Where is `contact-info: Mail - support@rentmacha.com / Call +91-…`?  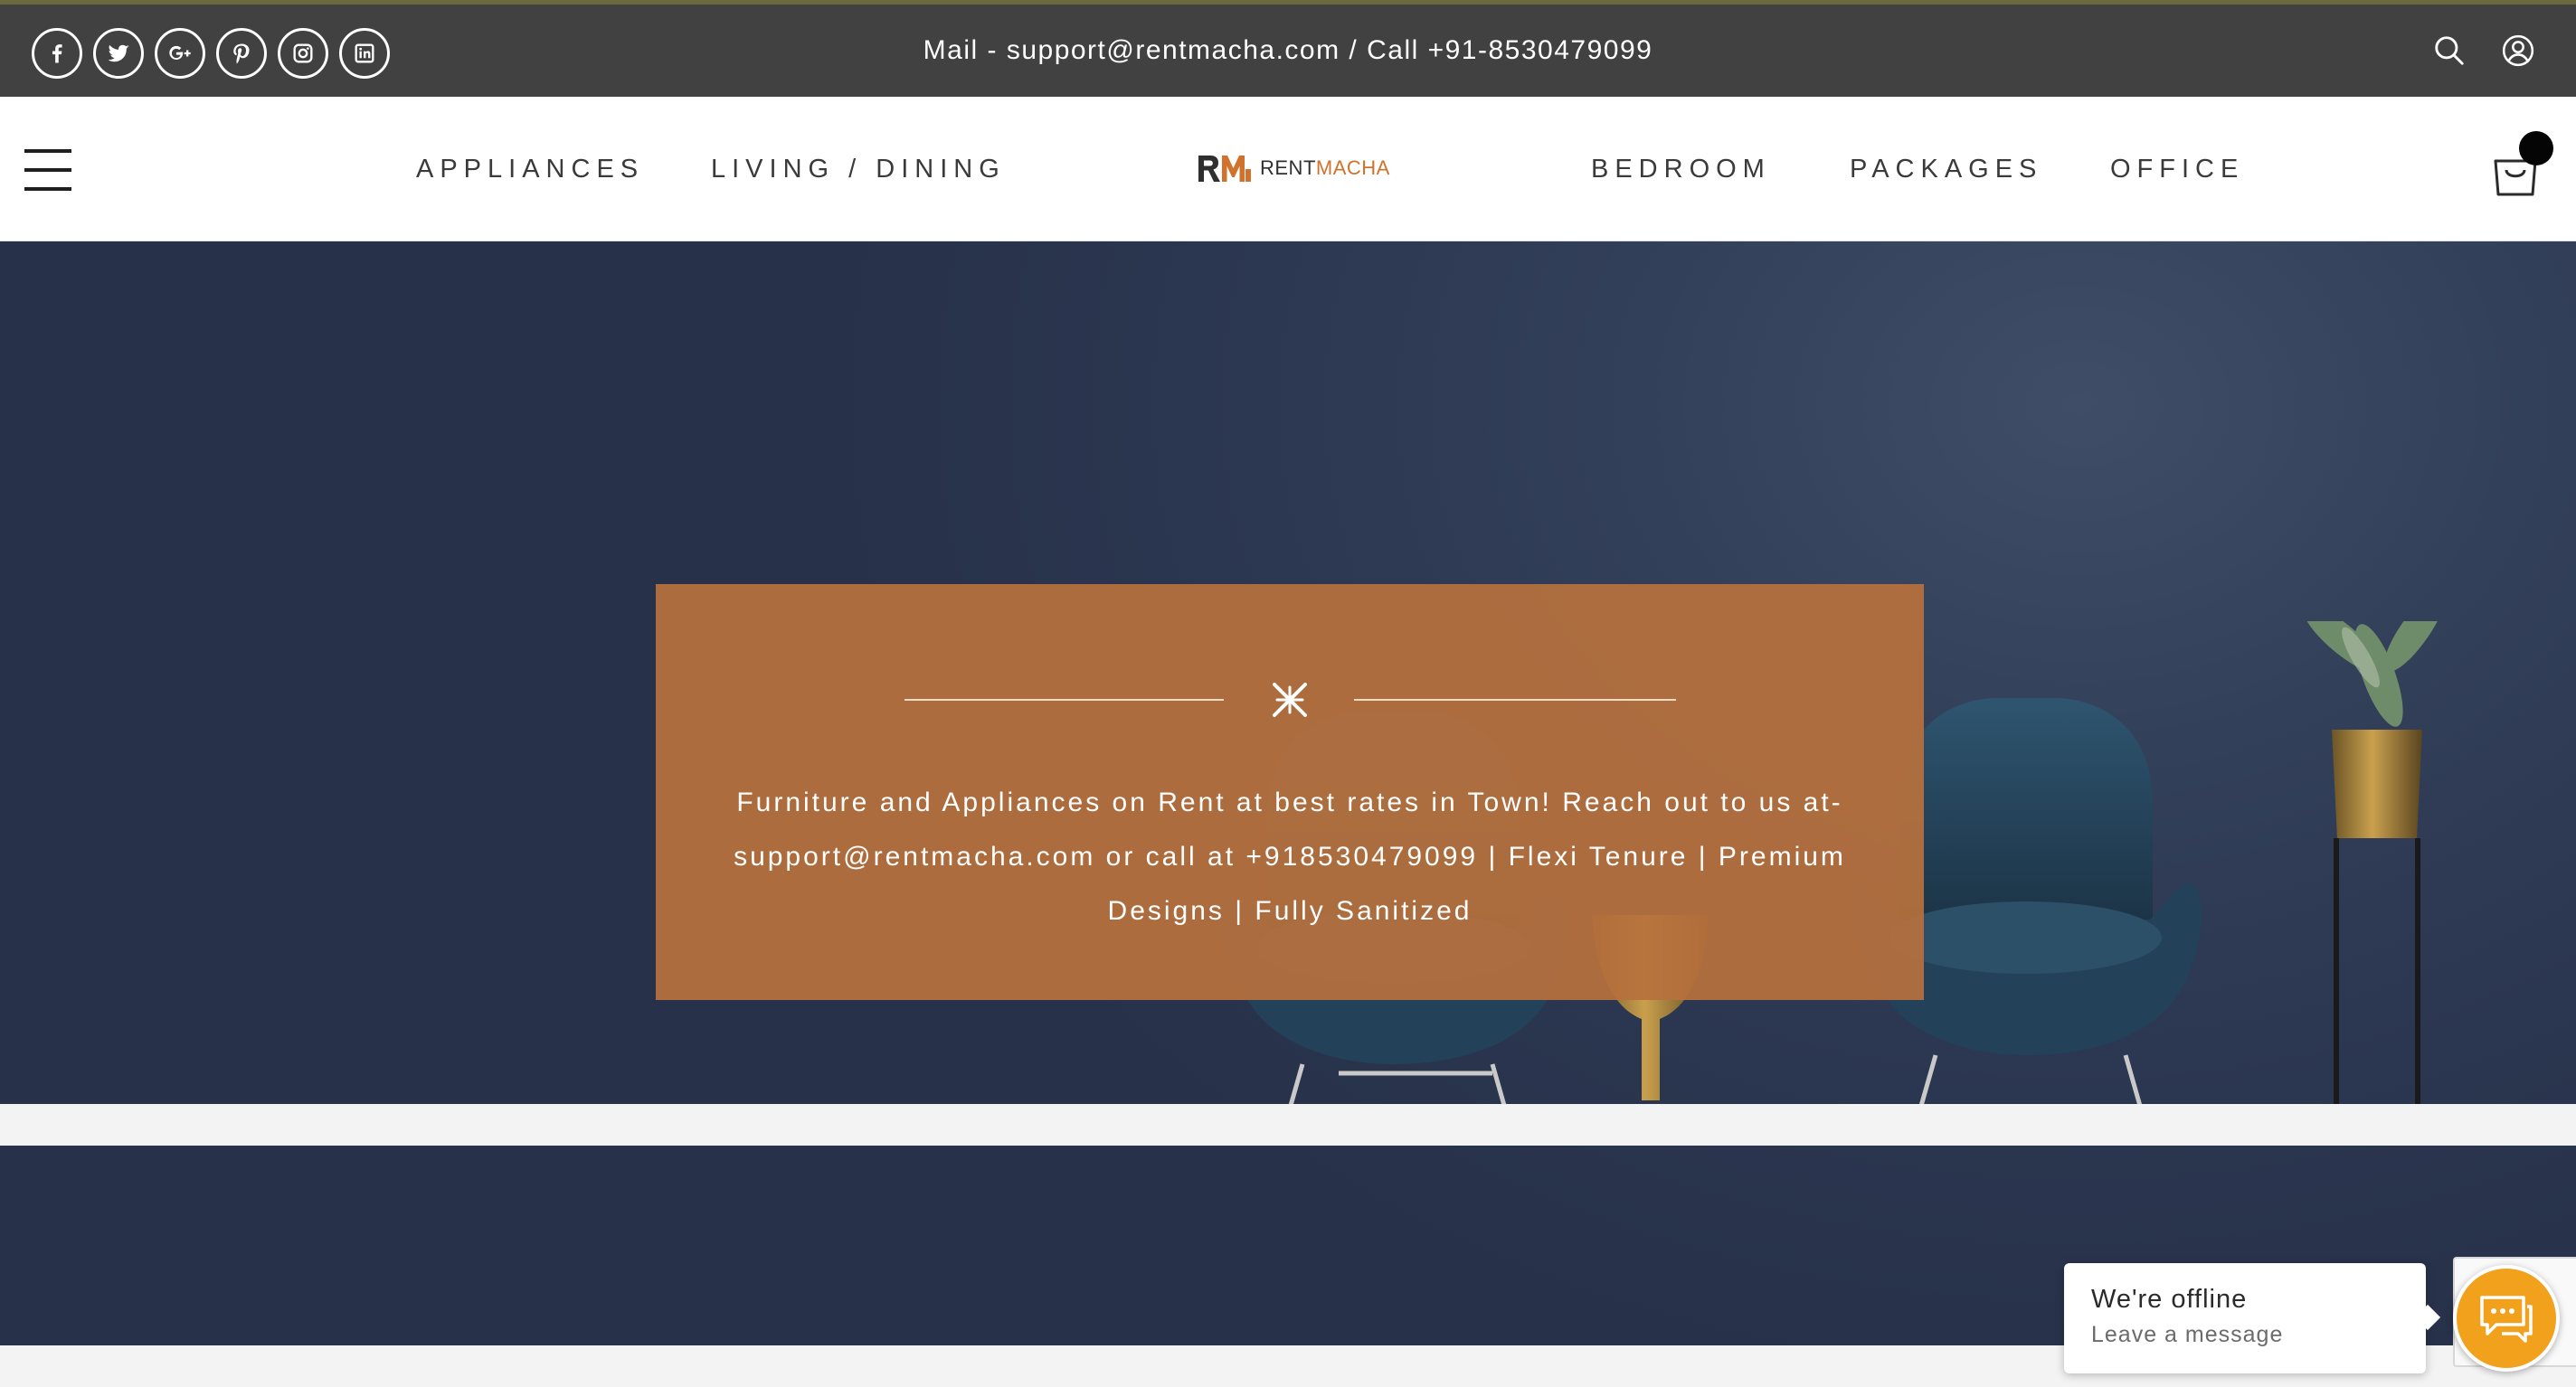 contact-info: Mail - support@rentmacha.com / Call +91-… is located at coordinates (1288, 50).